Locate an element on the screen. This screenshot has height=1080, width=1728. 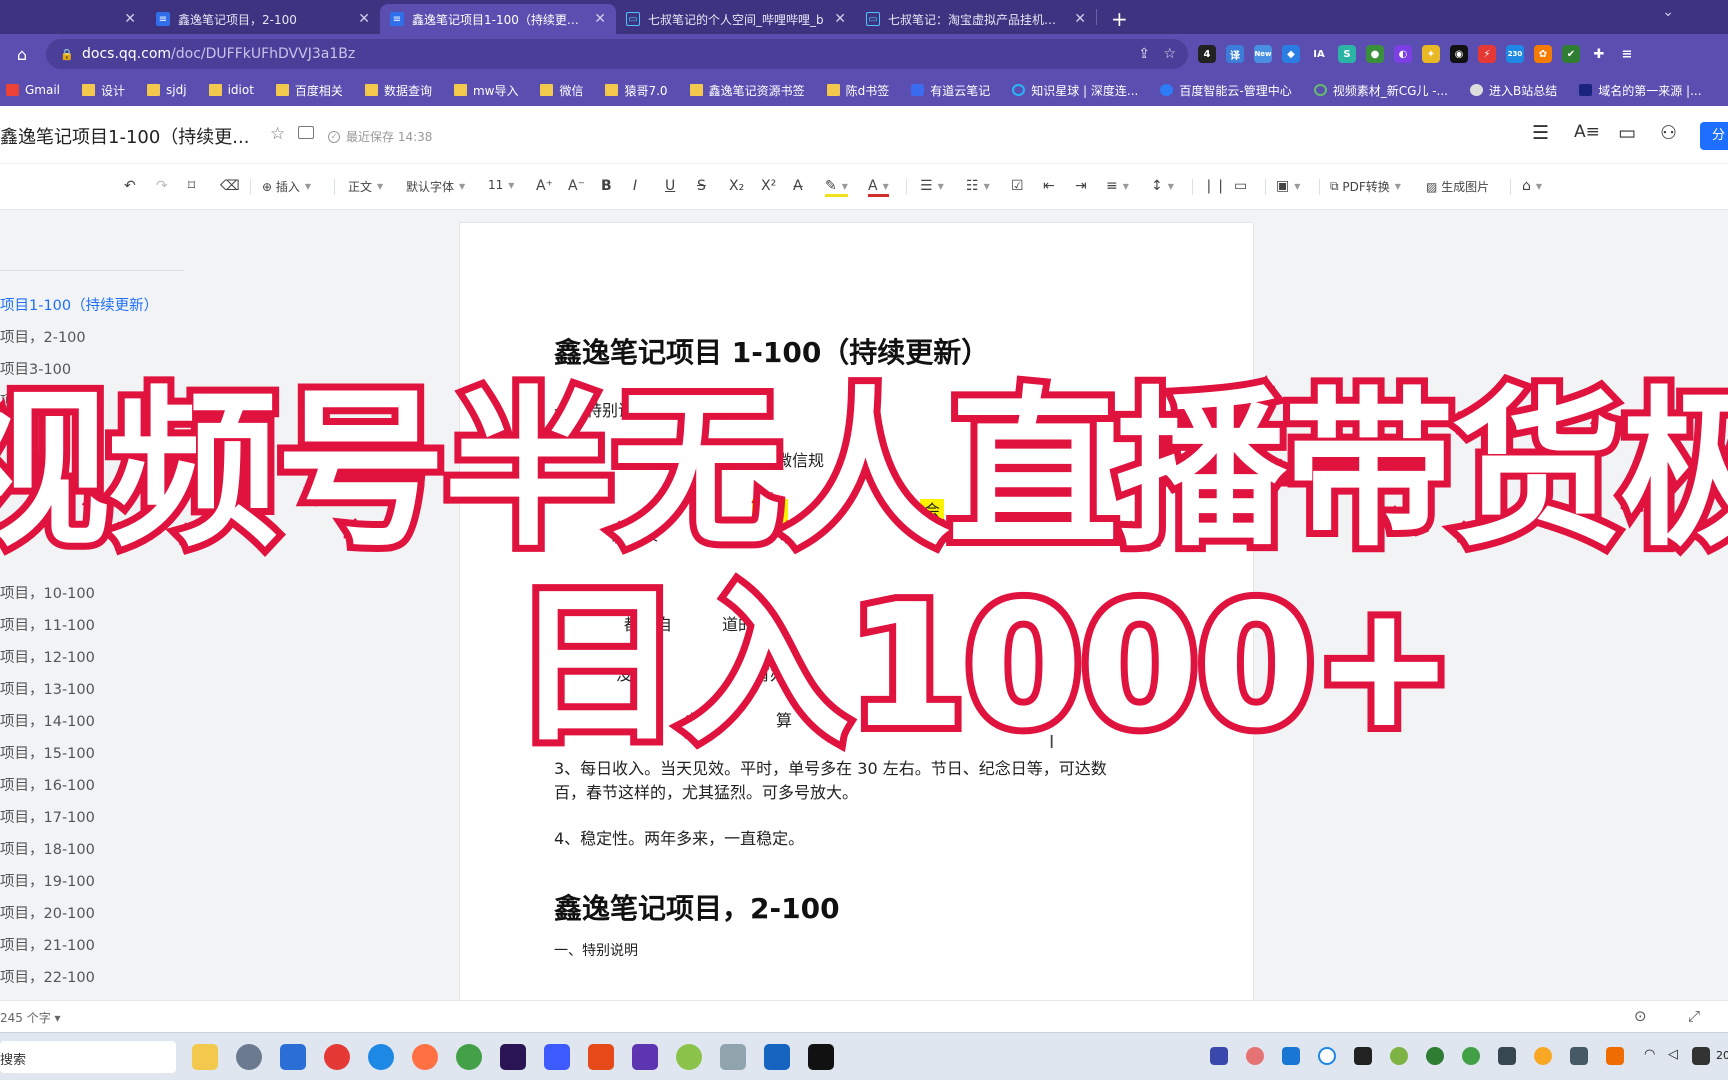
outline-item: 项目，17-100 is located at coordinates (47, 816).